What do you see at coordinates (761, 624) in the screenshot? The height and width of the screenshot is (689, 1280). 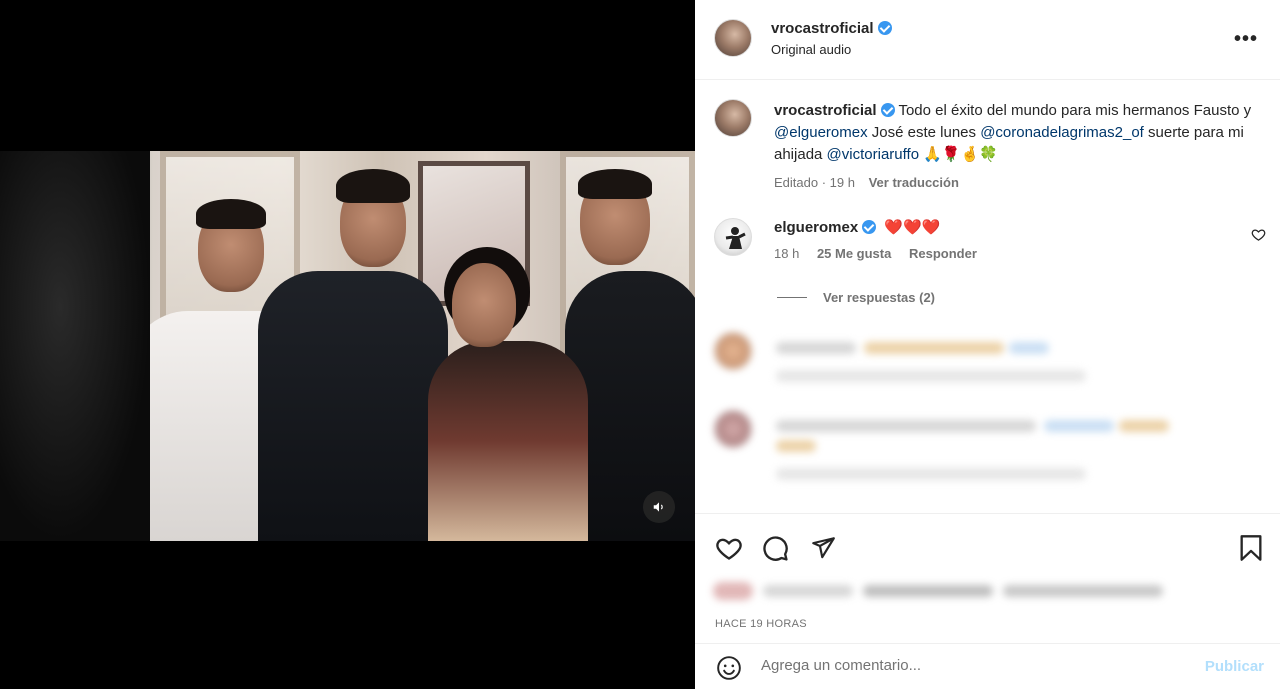 I see `post-timestamp: HACE 19 HORAS` at bounding box center [761, 624].